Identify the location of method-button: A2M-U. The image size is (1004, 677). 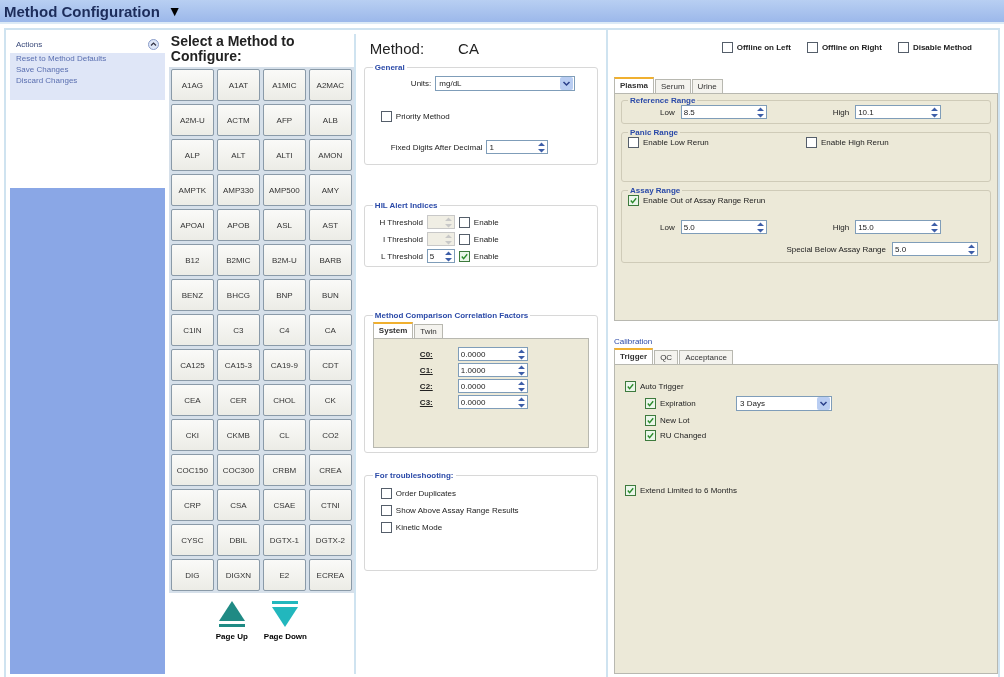
(192, 120).